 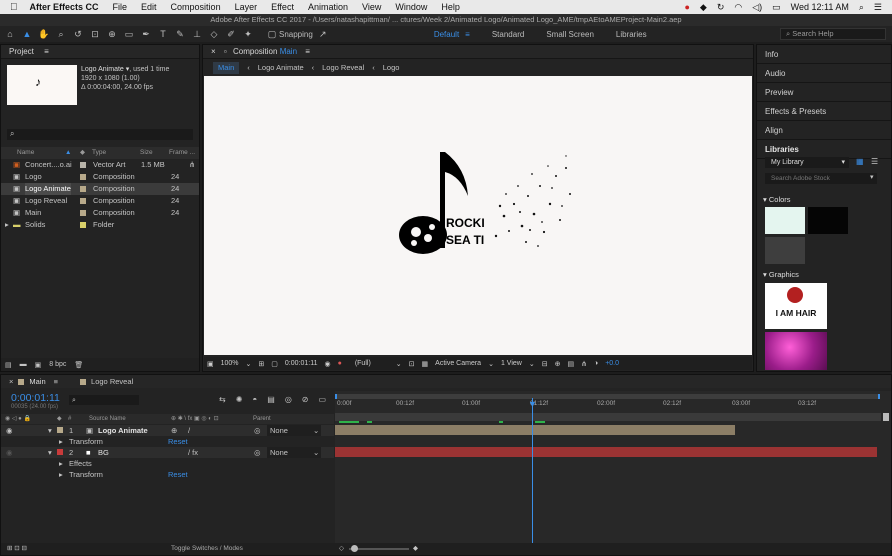 I want to click on camera-dropdown: Active Camera, so click(x=458, y=363).